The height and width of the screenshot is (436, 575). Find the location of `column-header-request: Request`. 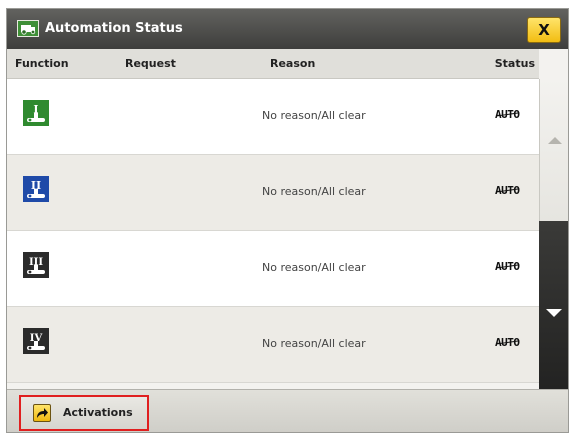

column-header-request: Request is located at coordinates (150, 63).